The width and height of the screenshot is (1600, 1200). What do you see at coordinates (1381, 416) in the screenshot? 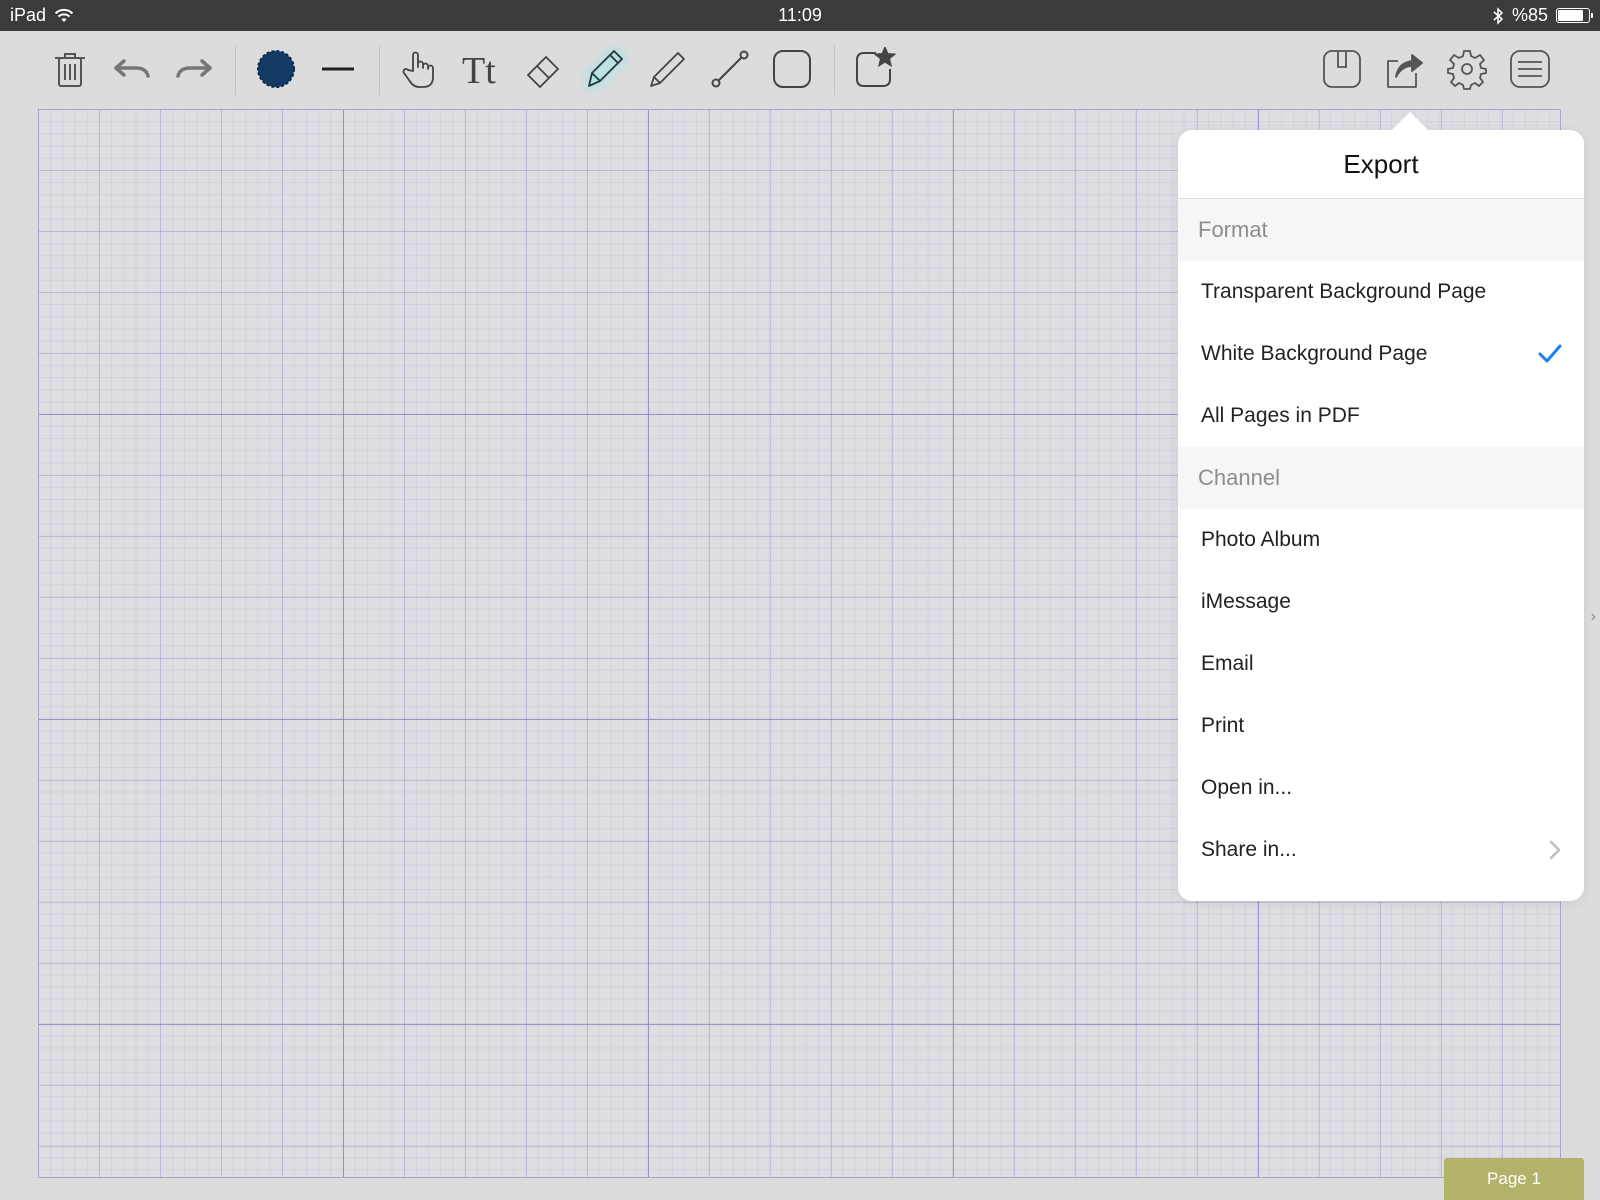
I see `format-option-pdf: All Pages in PDF` at bounding box center [1381, 416].